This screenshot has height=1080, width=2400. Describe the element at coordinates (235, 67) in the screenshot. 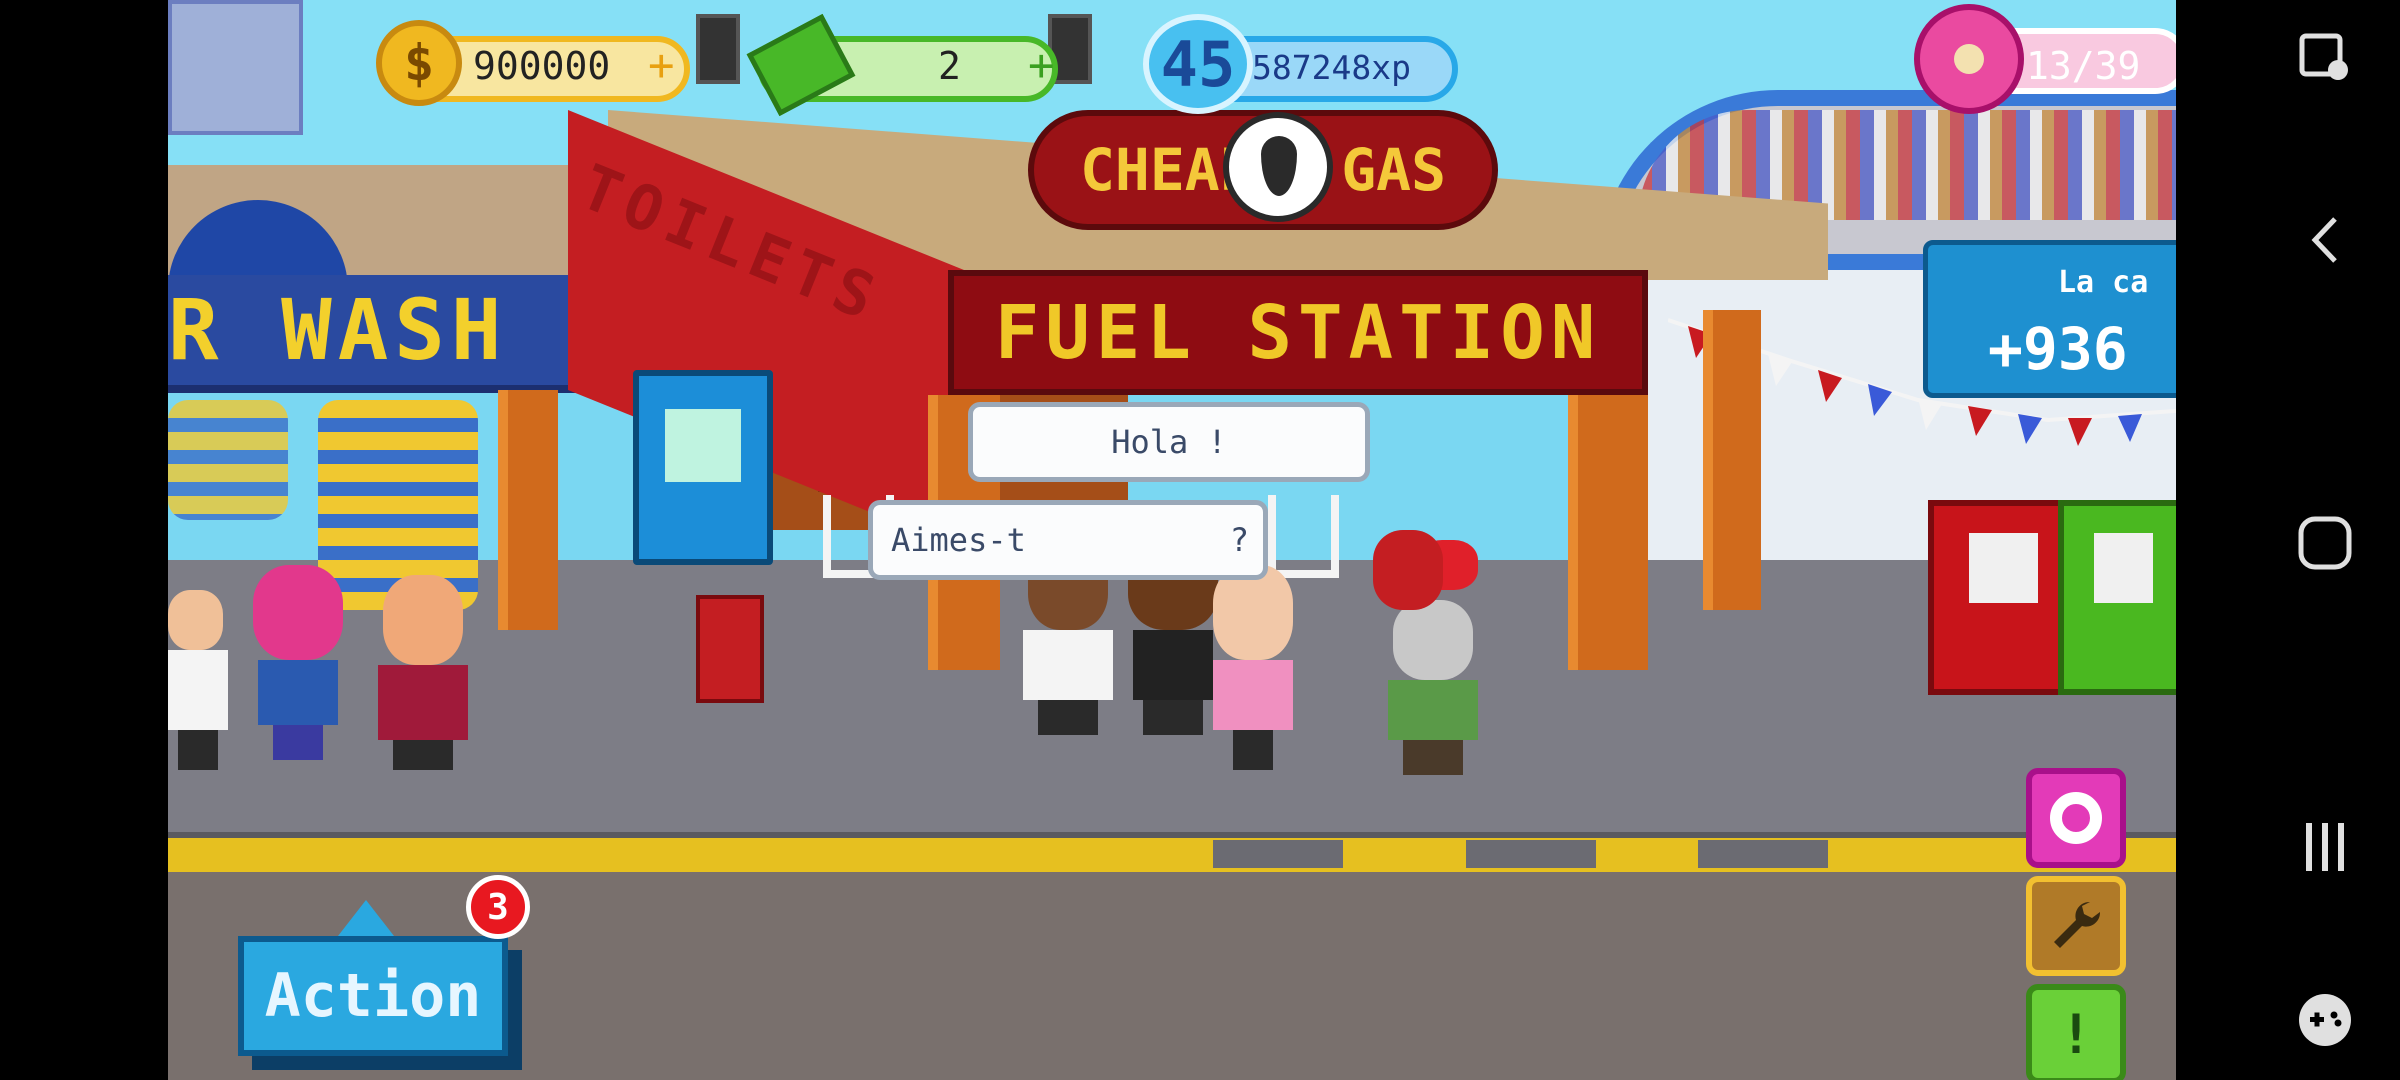

I see `player-avatar` at that location.